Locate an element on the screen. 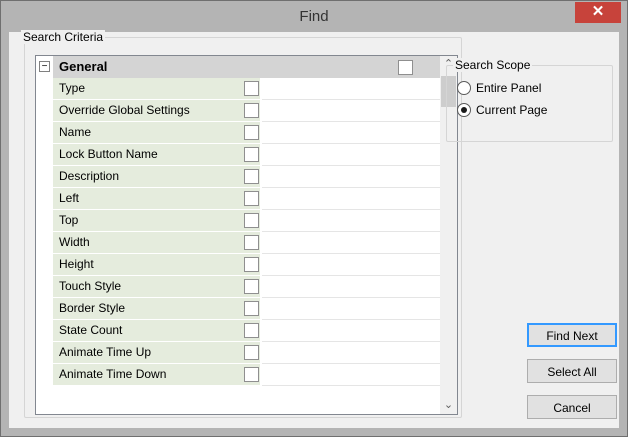  property-name: Animate Time Up is located at coordinates (148, 352).